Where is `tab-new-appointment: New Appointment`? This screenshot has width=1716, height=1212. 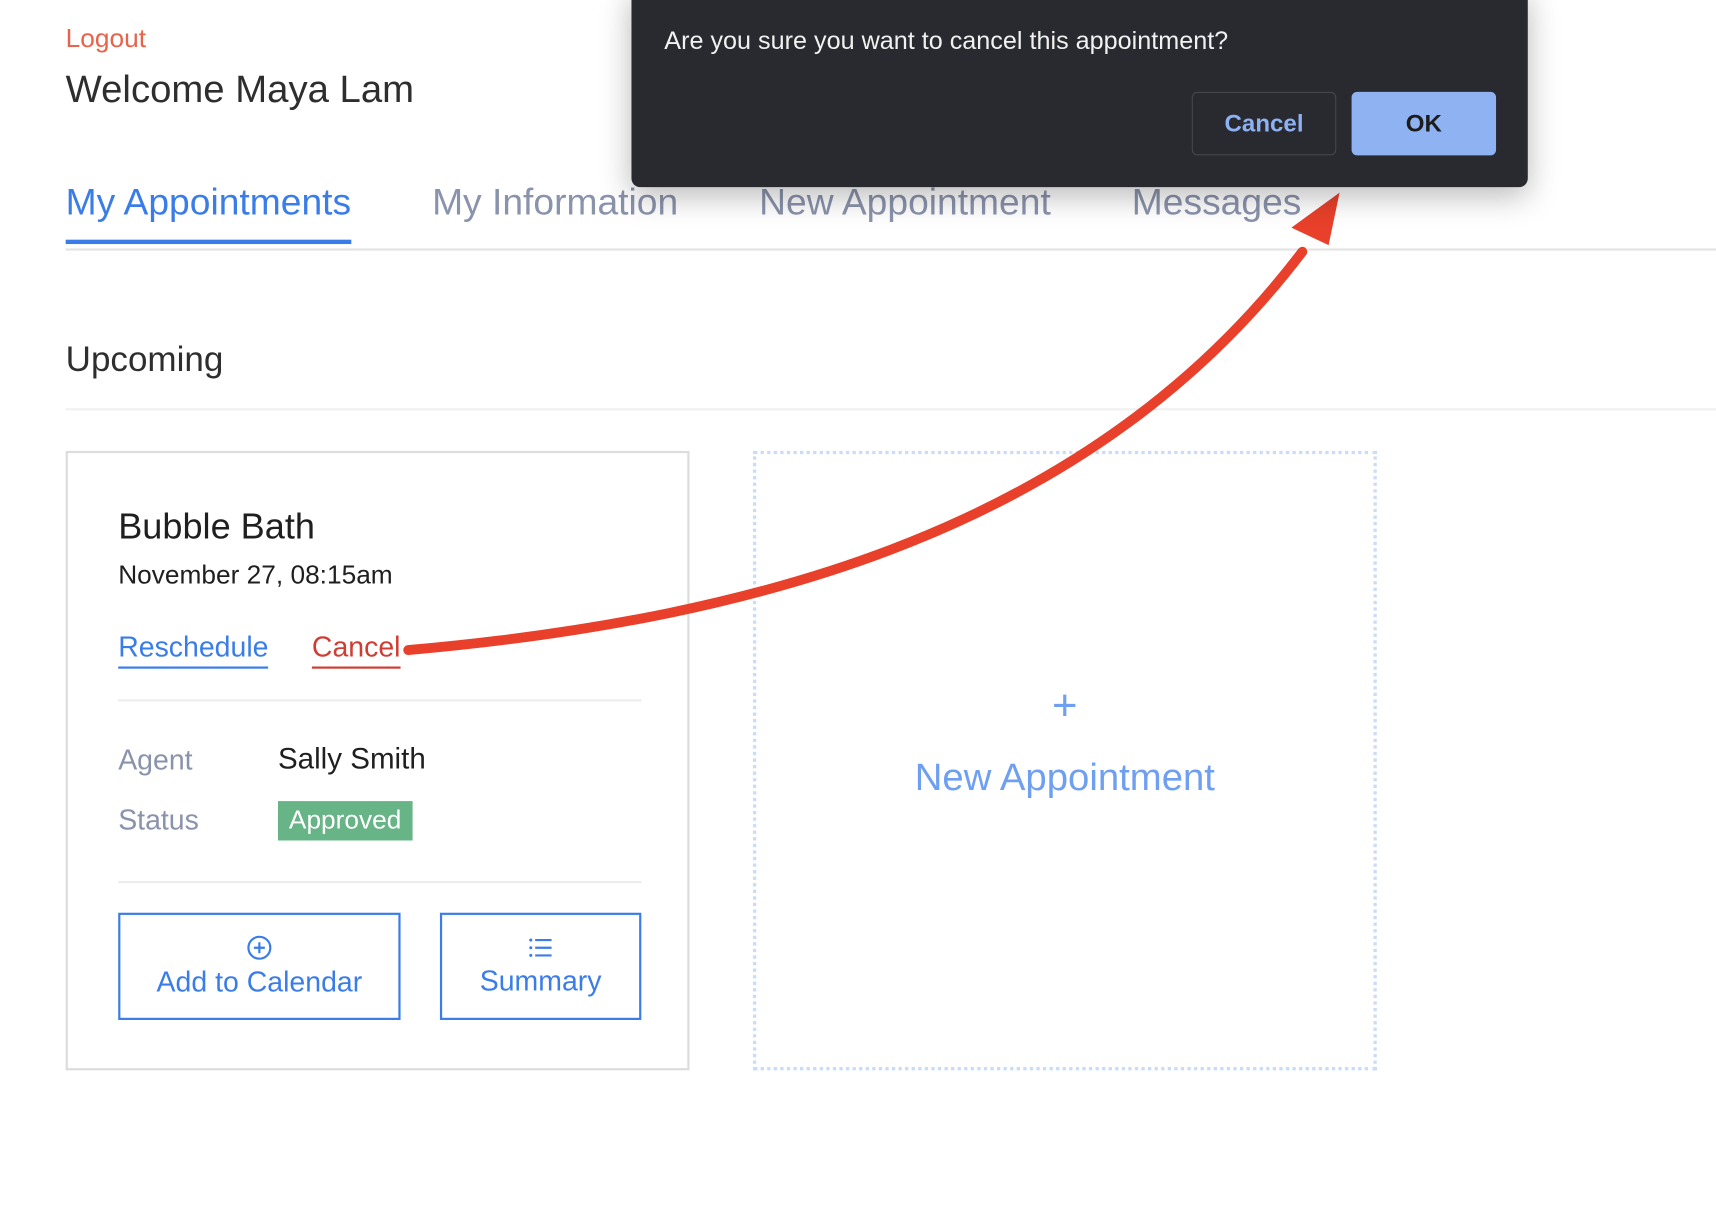
tab-new-appointment: New Appointment is located at coordinates (905, 213).